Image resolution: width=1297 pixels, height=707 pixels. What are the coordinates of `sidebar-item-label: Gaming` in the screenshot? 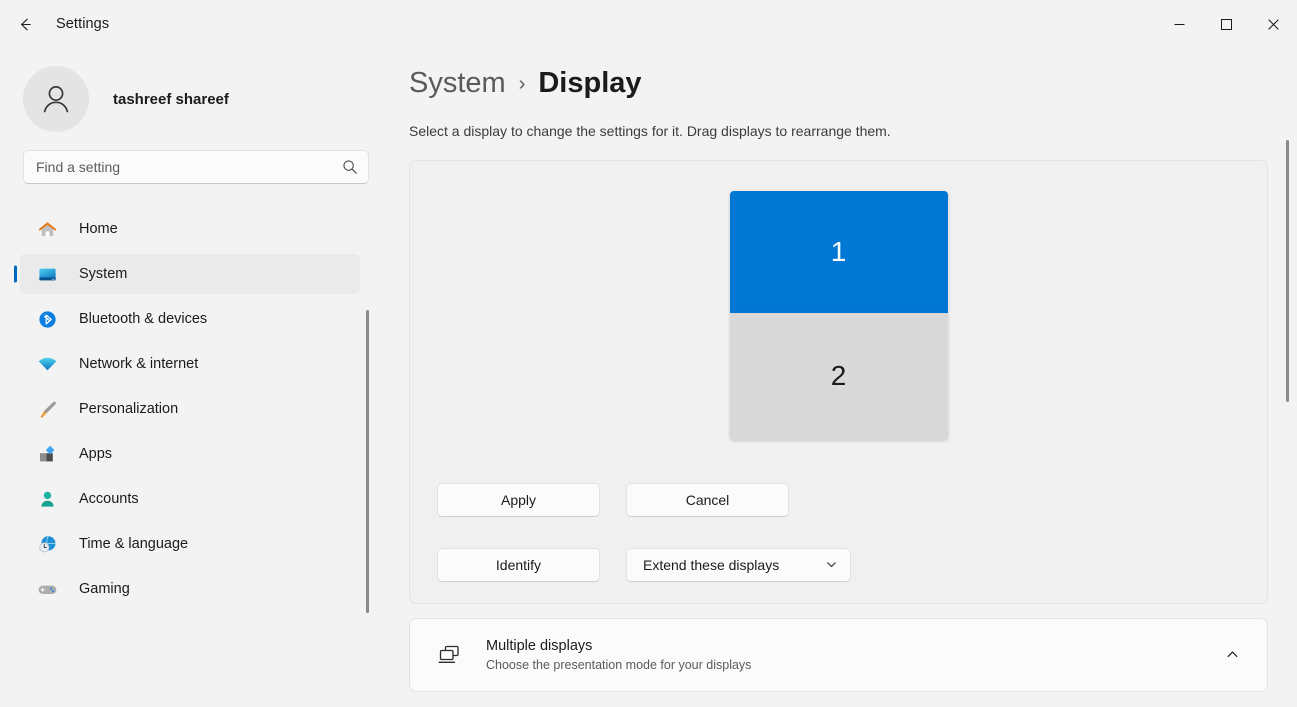 It's located at (104, 589).